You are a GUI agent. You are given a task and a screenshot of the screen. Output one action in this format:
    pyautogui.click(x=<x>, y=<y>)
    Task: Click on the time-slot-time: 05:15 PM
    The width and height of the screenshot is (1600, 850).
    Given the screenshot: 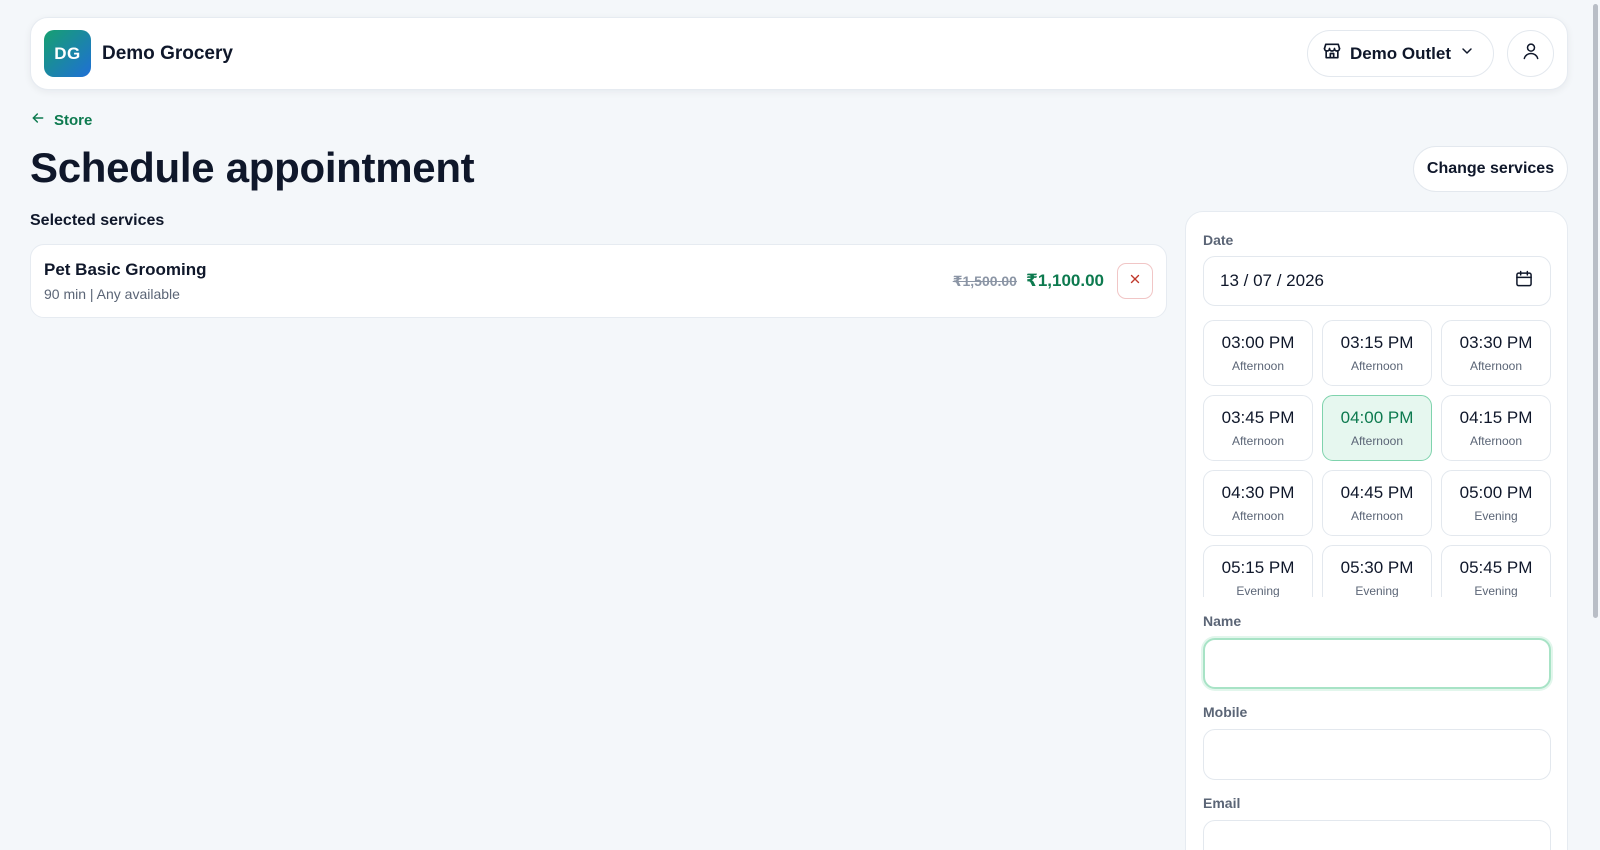 What is the action you would take?
    pyautogui.click(x=1258, y=567)
    